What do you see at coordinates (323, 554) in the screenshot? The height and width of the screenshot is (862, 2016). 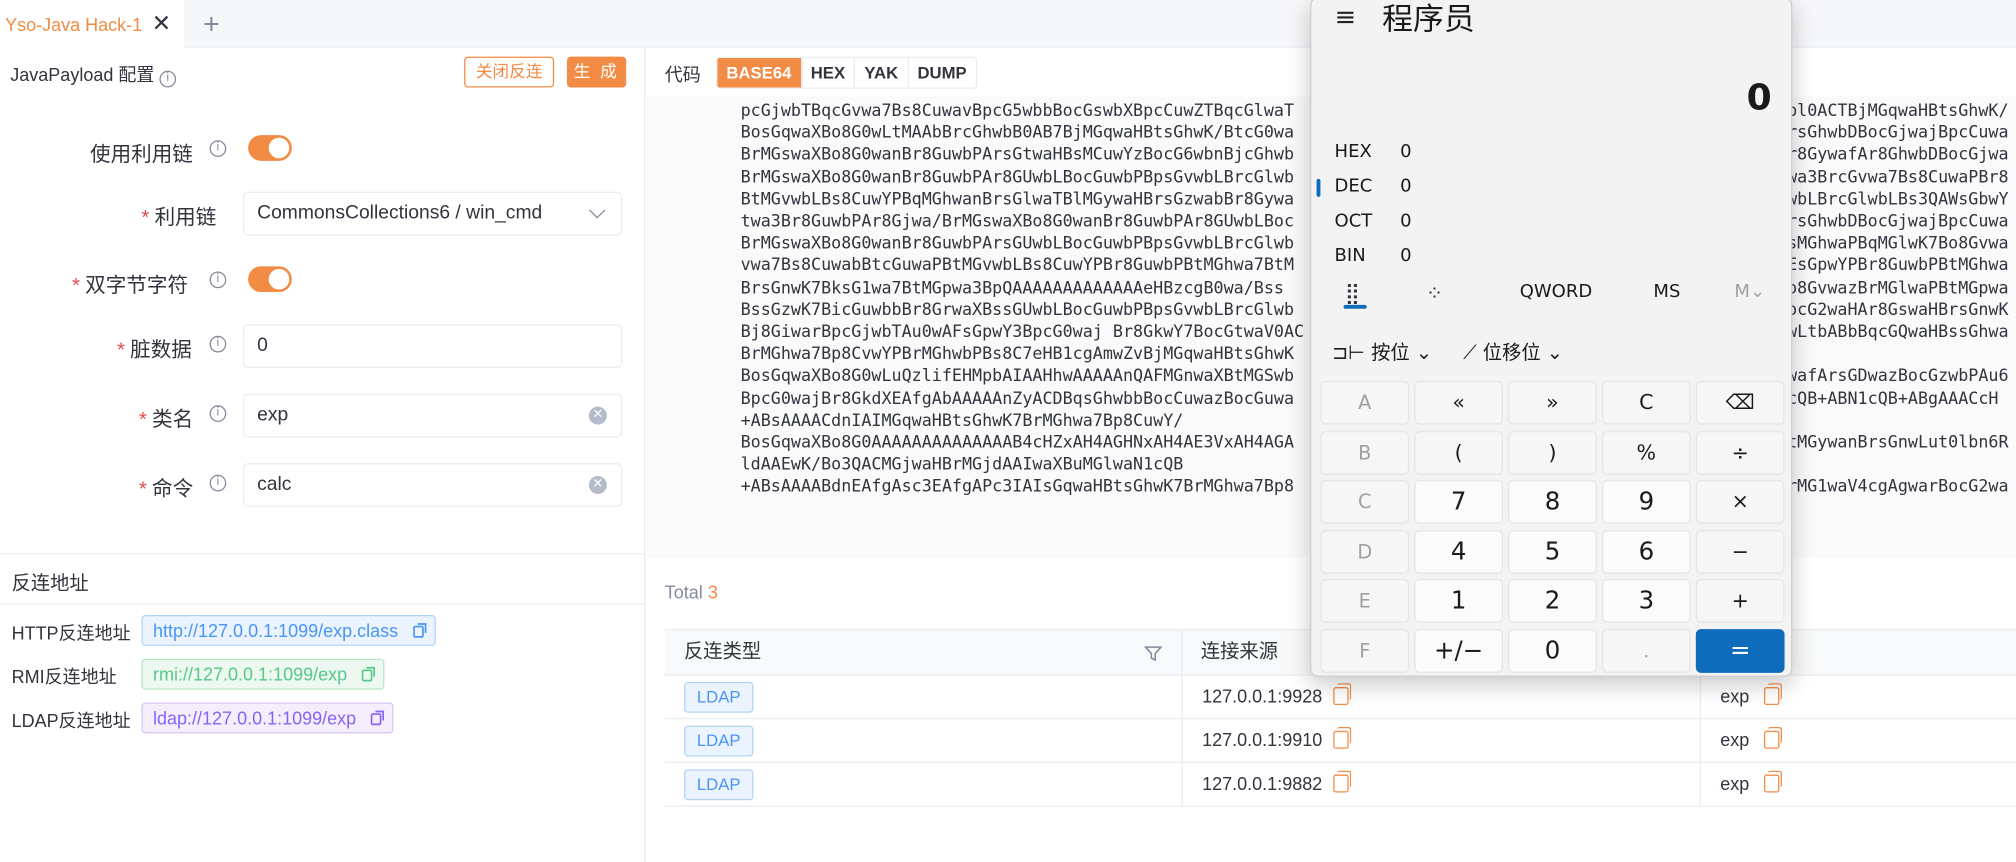 I see `divider` at bounding box center [323, 554].